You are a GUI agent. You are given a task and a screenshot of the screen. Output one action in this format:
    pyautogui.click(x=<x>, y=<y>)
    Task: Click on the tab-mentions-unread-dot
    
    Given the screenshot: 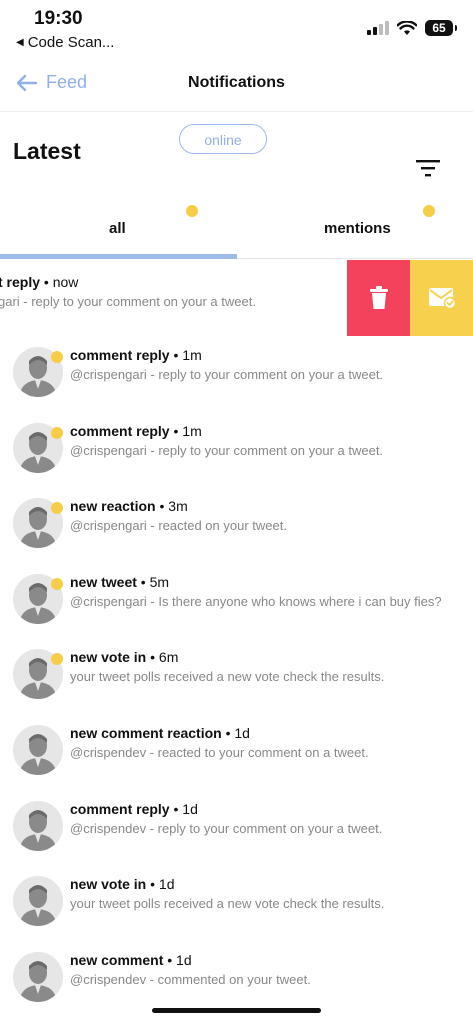 What is the action you would take?
    pyautogui.click(x=429, y=211)
    